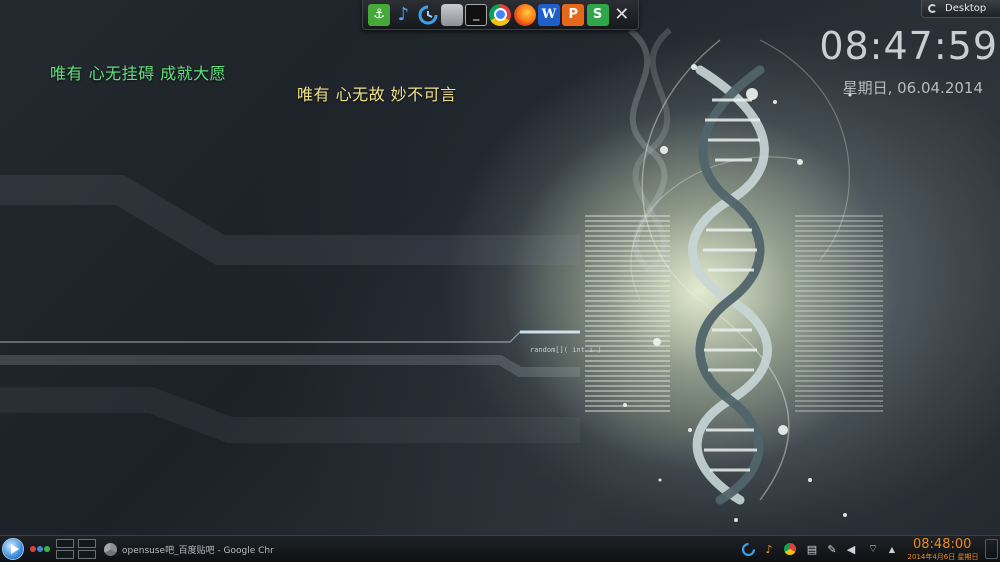 The image size is (1000, 562). I want to click on network-icon: ⌔, so click(873, 549).